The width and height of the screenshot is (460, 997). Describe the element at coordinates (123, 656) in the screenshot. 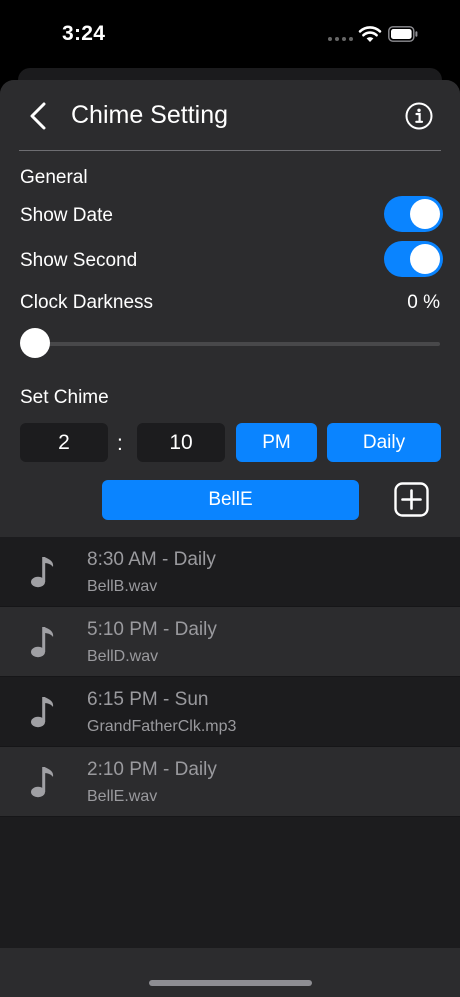

I see `chime-file-label: BellD.wav` at that location.